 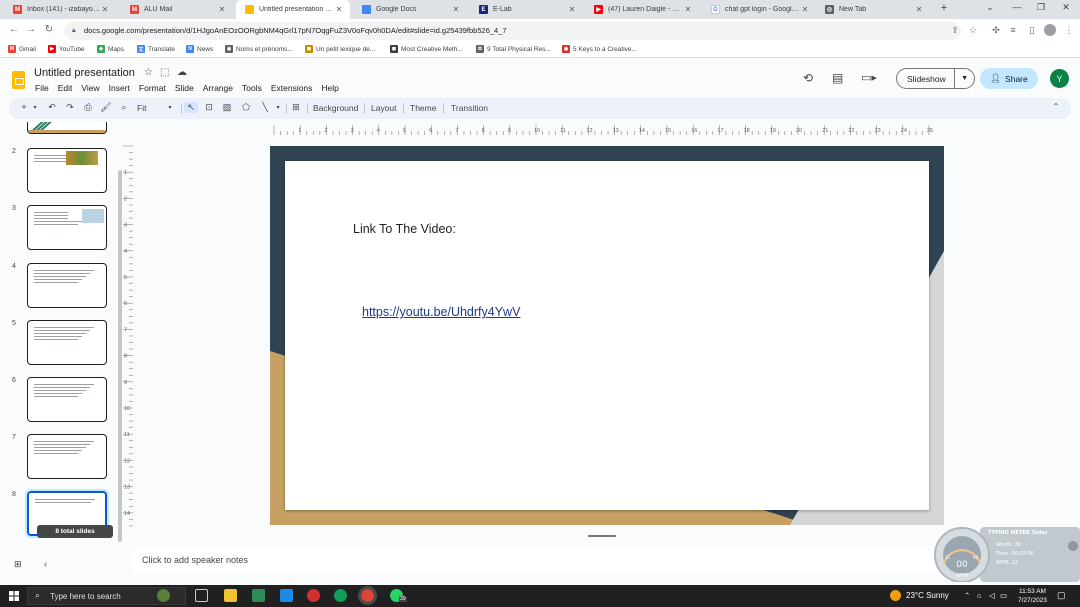 What do you see at coordinates (869, 77) in the screenshot?
I see `meet-camera-icon: ▭▸` at bounding box center [869, 77].